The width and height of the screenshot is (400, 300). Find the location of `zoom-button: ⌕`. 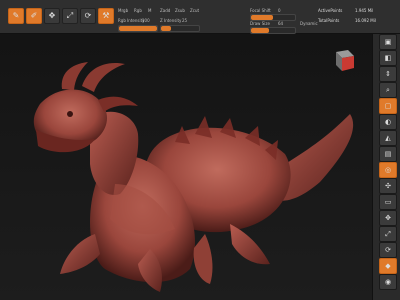

zoom-button: ⌕ is located at coordinates (388, 90).